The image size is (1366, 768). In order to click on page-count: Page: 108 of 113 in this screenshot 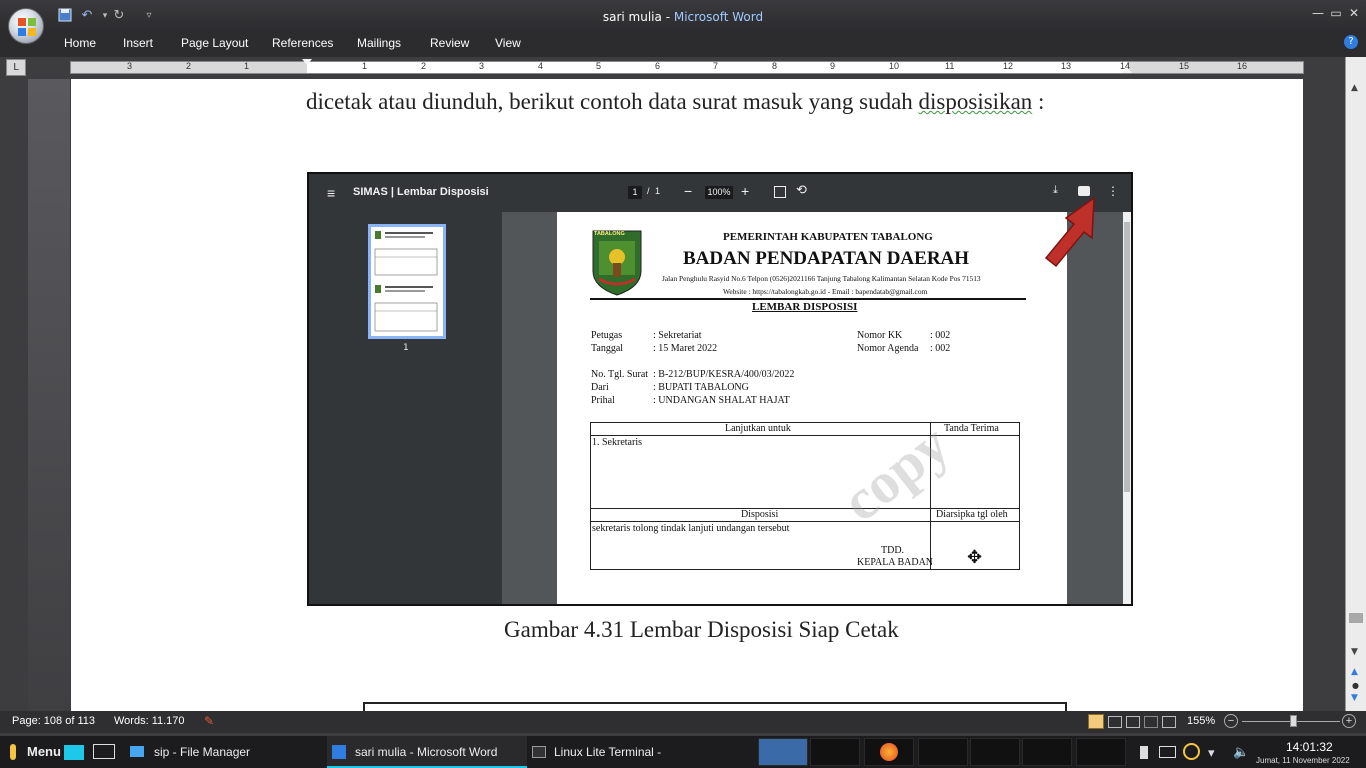, I will do `click(53, 721)`.